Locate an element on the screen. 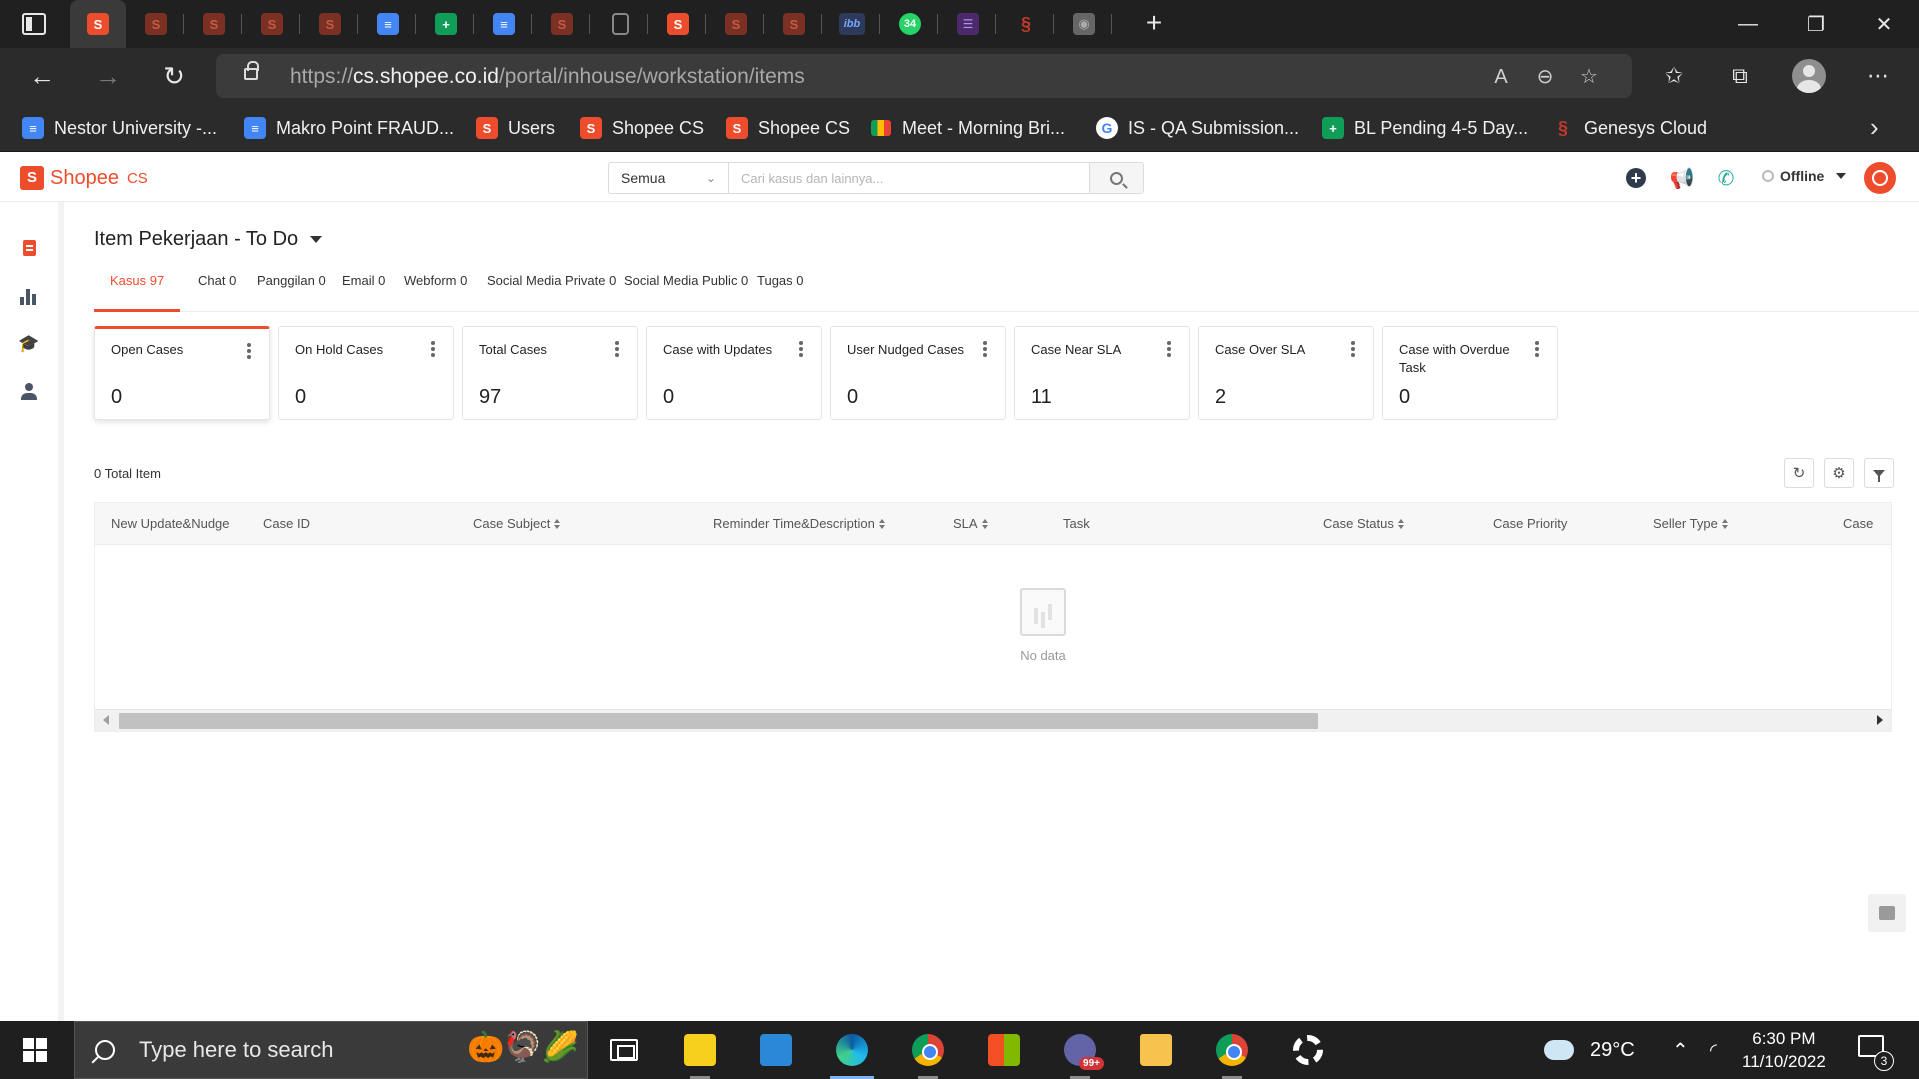  column-header-task: Task is located at coordinates (1076, 524).